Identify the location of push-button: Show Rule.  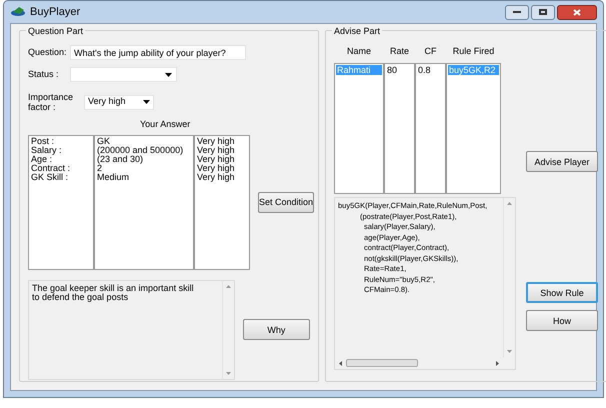
(562, 292).